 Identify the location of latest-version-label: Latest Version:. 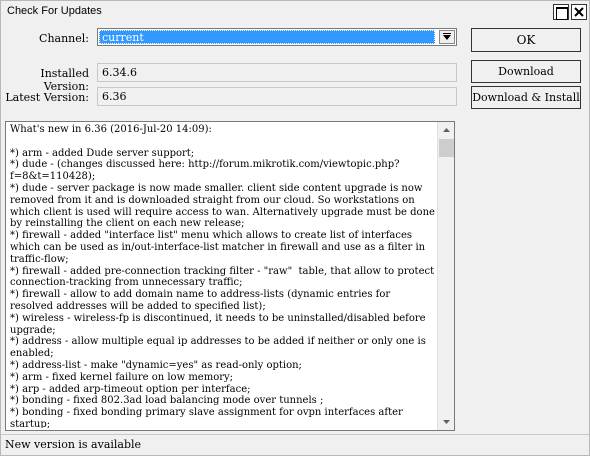
(47, 97).